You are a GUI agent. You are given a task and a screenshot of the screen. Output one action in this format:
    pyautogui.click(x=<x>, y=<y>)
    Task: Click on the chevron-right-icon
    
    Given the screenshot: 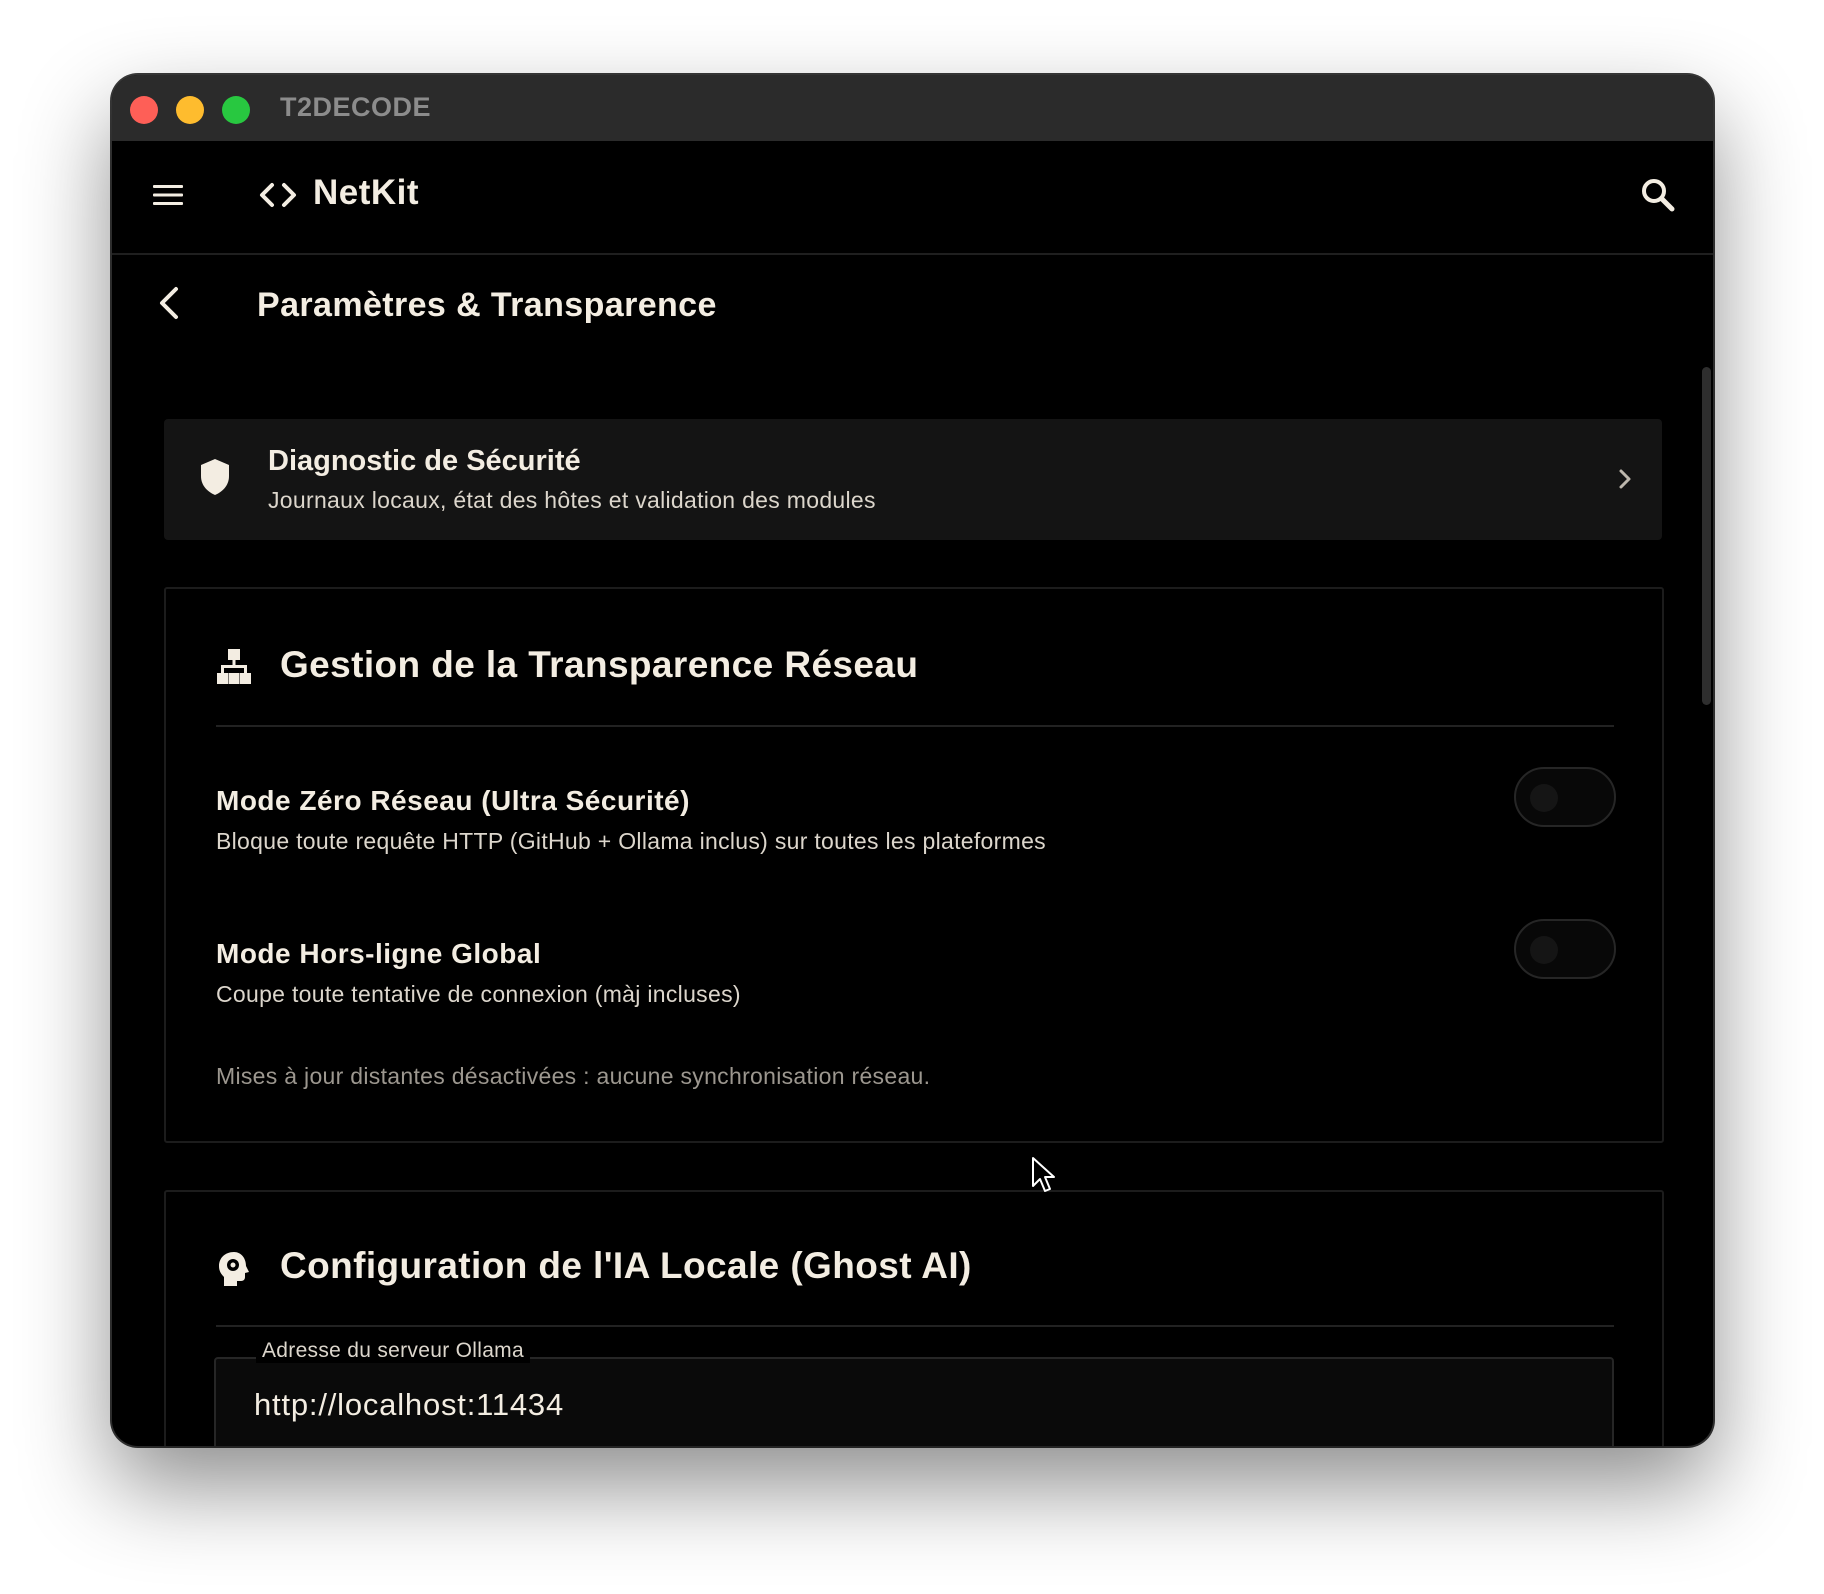 What is the action you would take?
    pyautogui.click(x=1625, y=479)
    